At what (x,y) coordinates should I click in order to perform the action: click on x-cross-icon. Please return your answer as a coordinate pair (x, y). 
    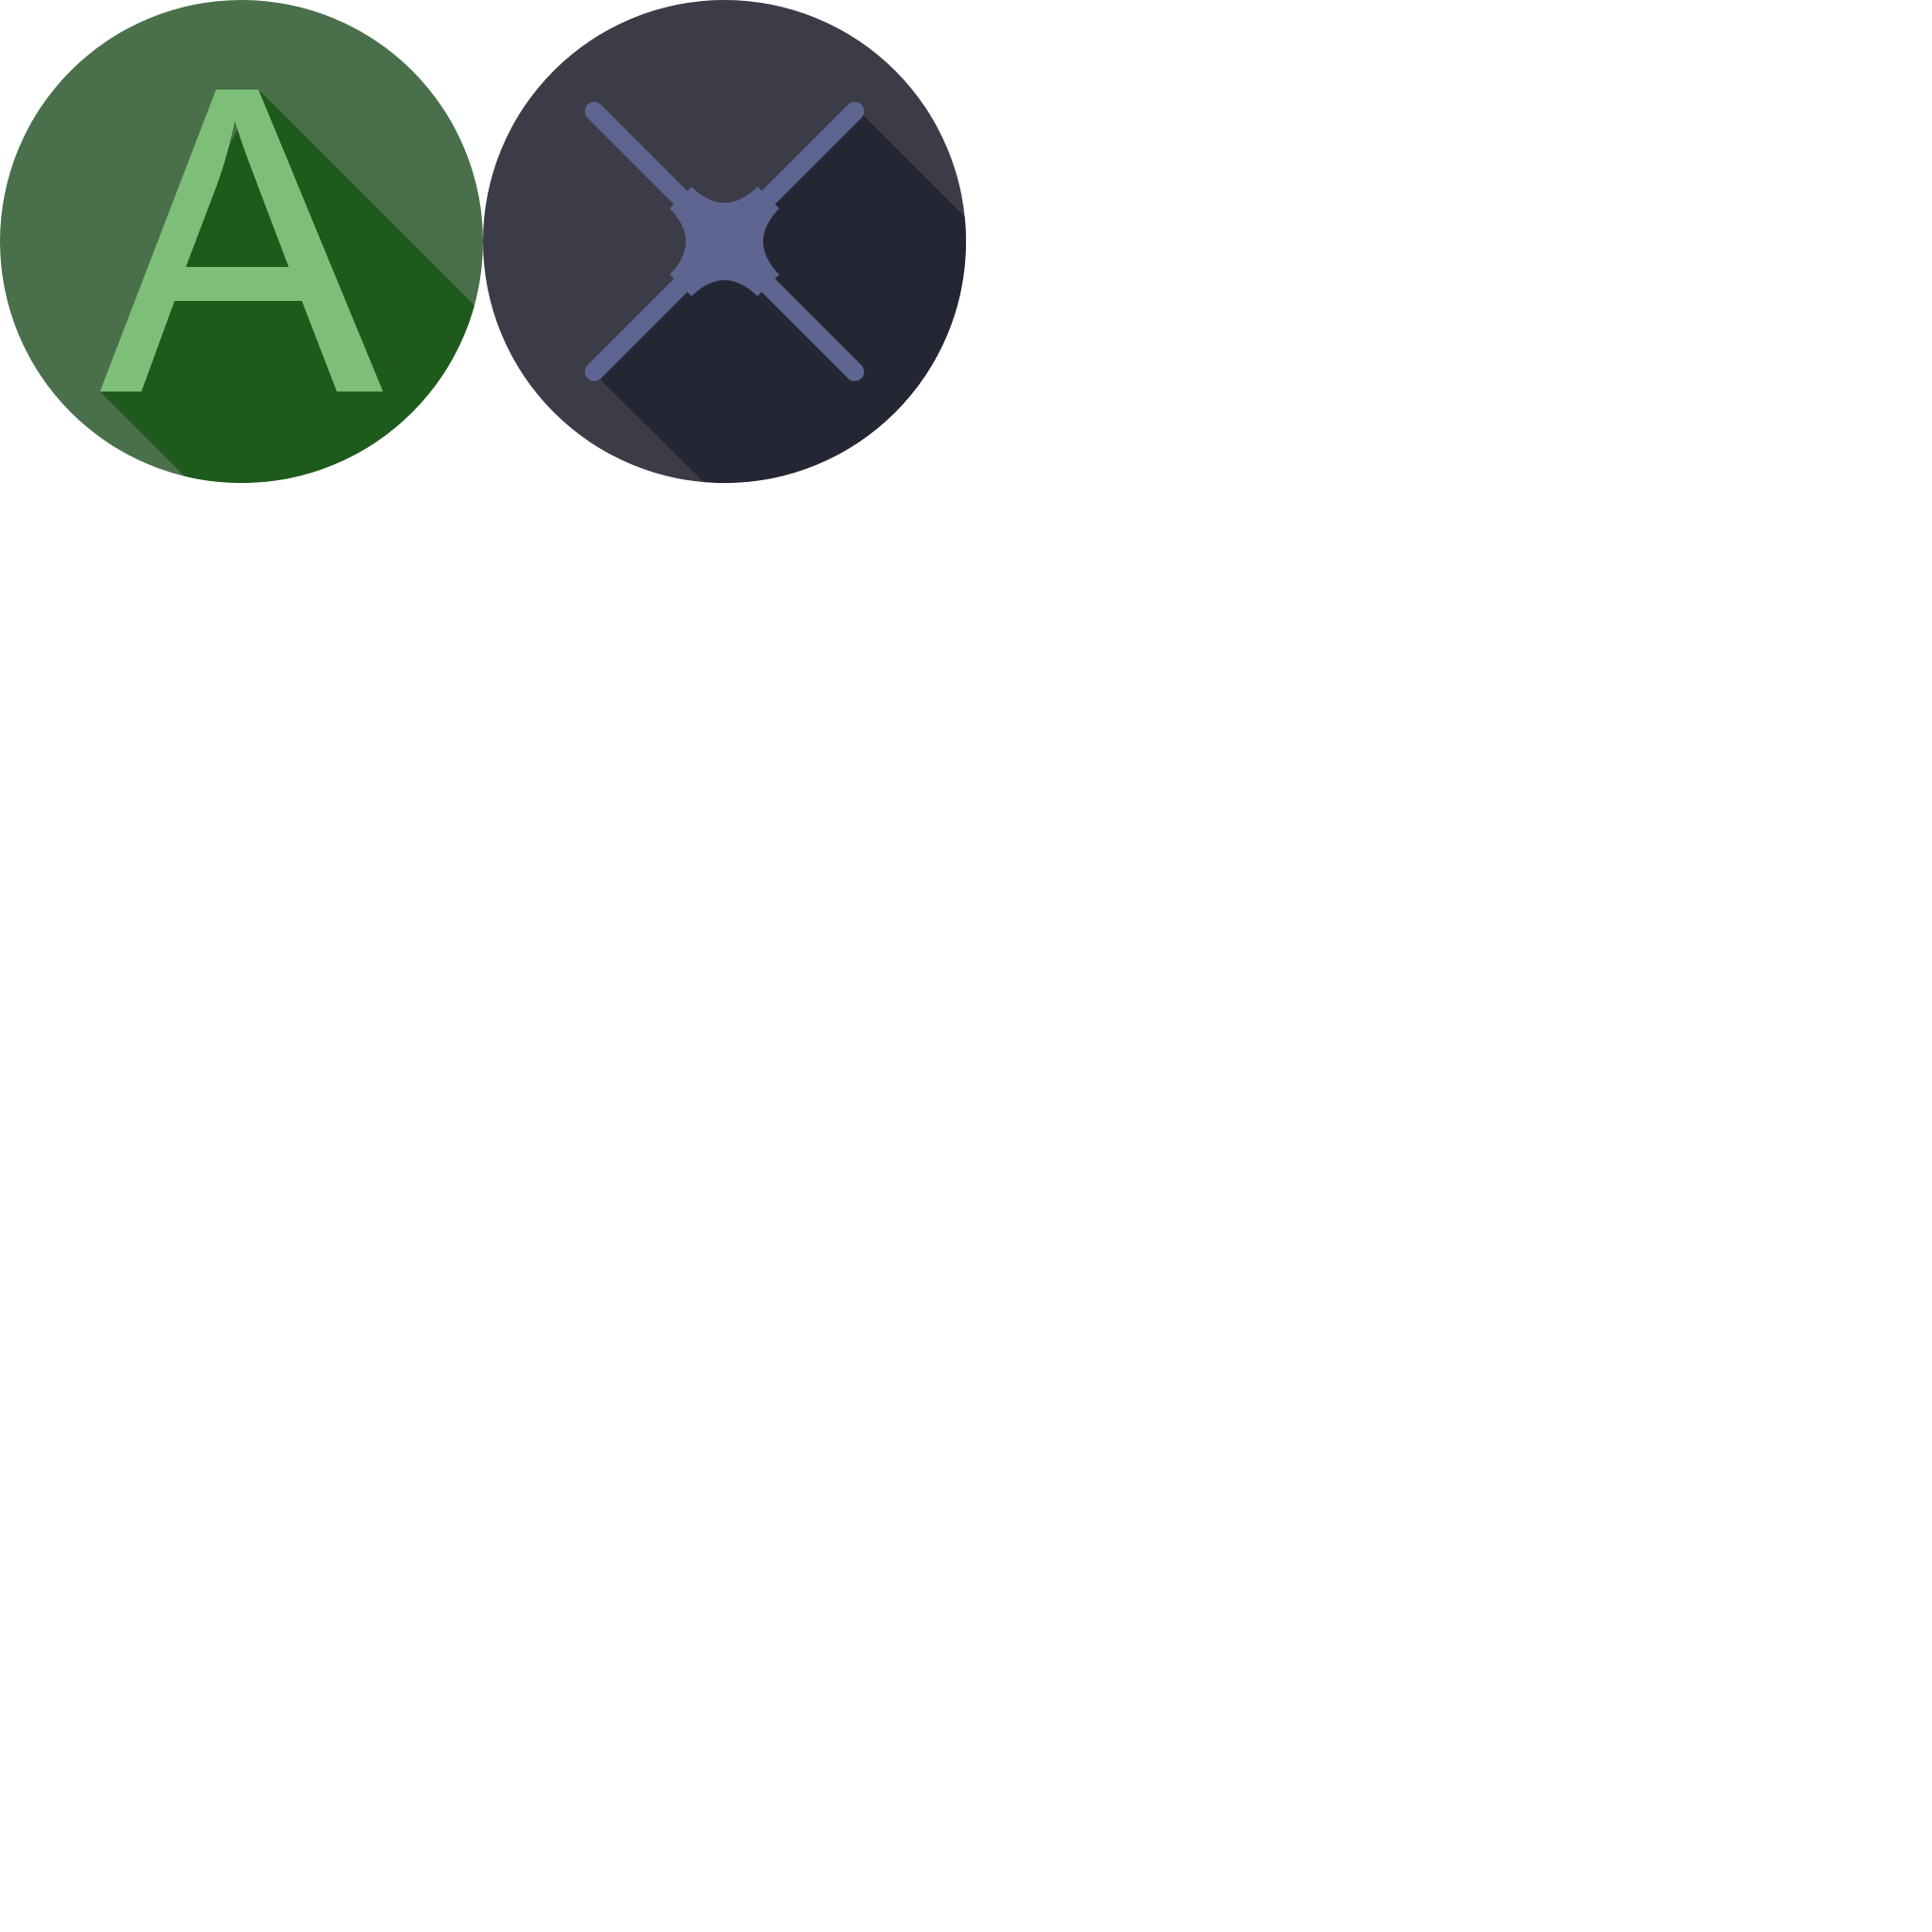
    Looking at the image, I should click on (724, 241).